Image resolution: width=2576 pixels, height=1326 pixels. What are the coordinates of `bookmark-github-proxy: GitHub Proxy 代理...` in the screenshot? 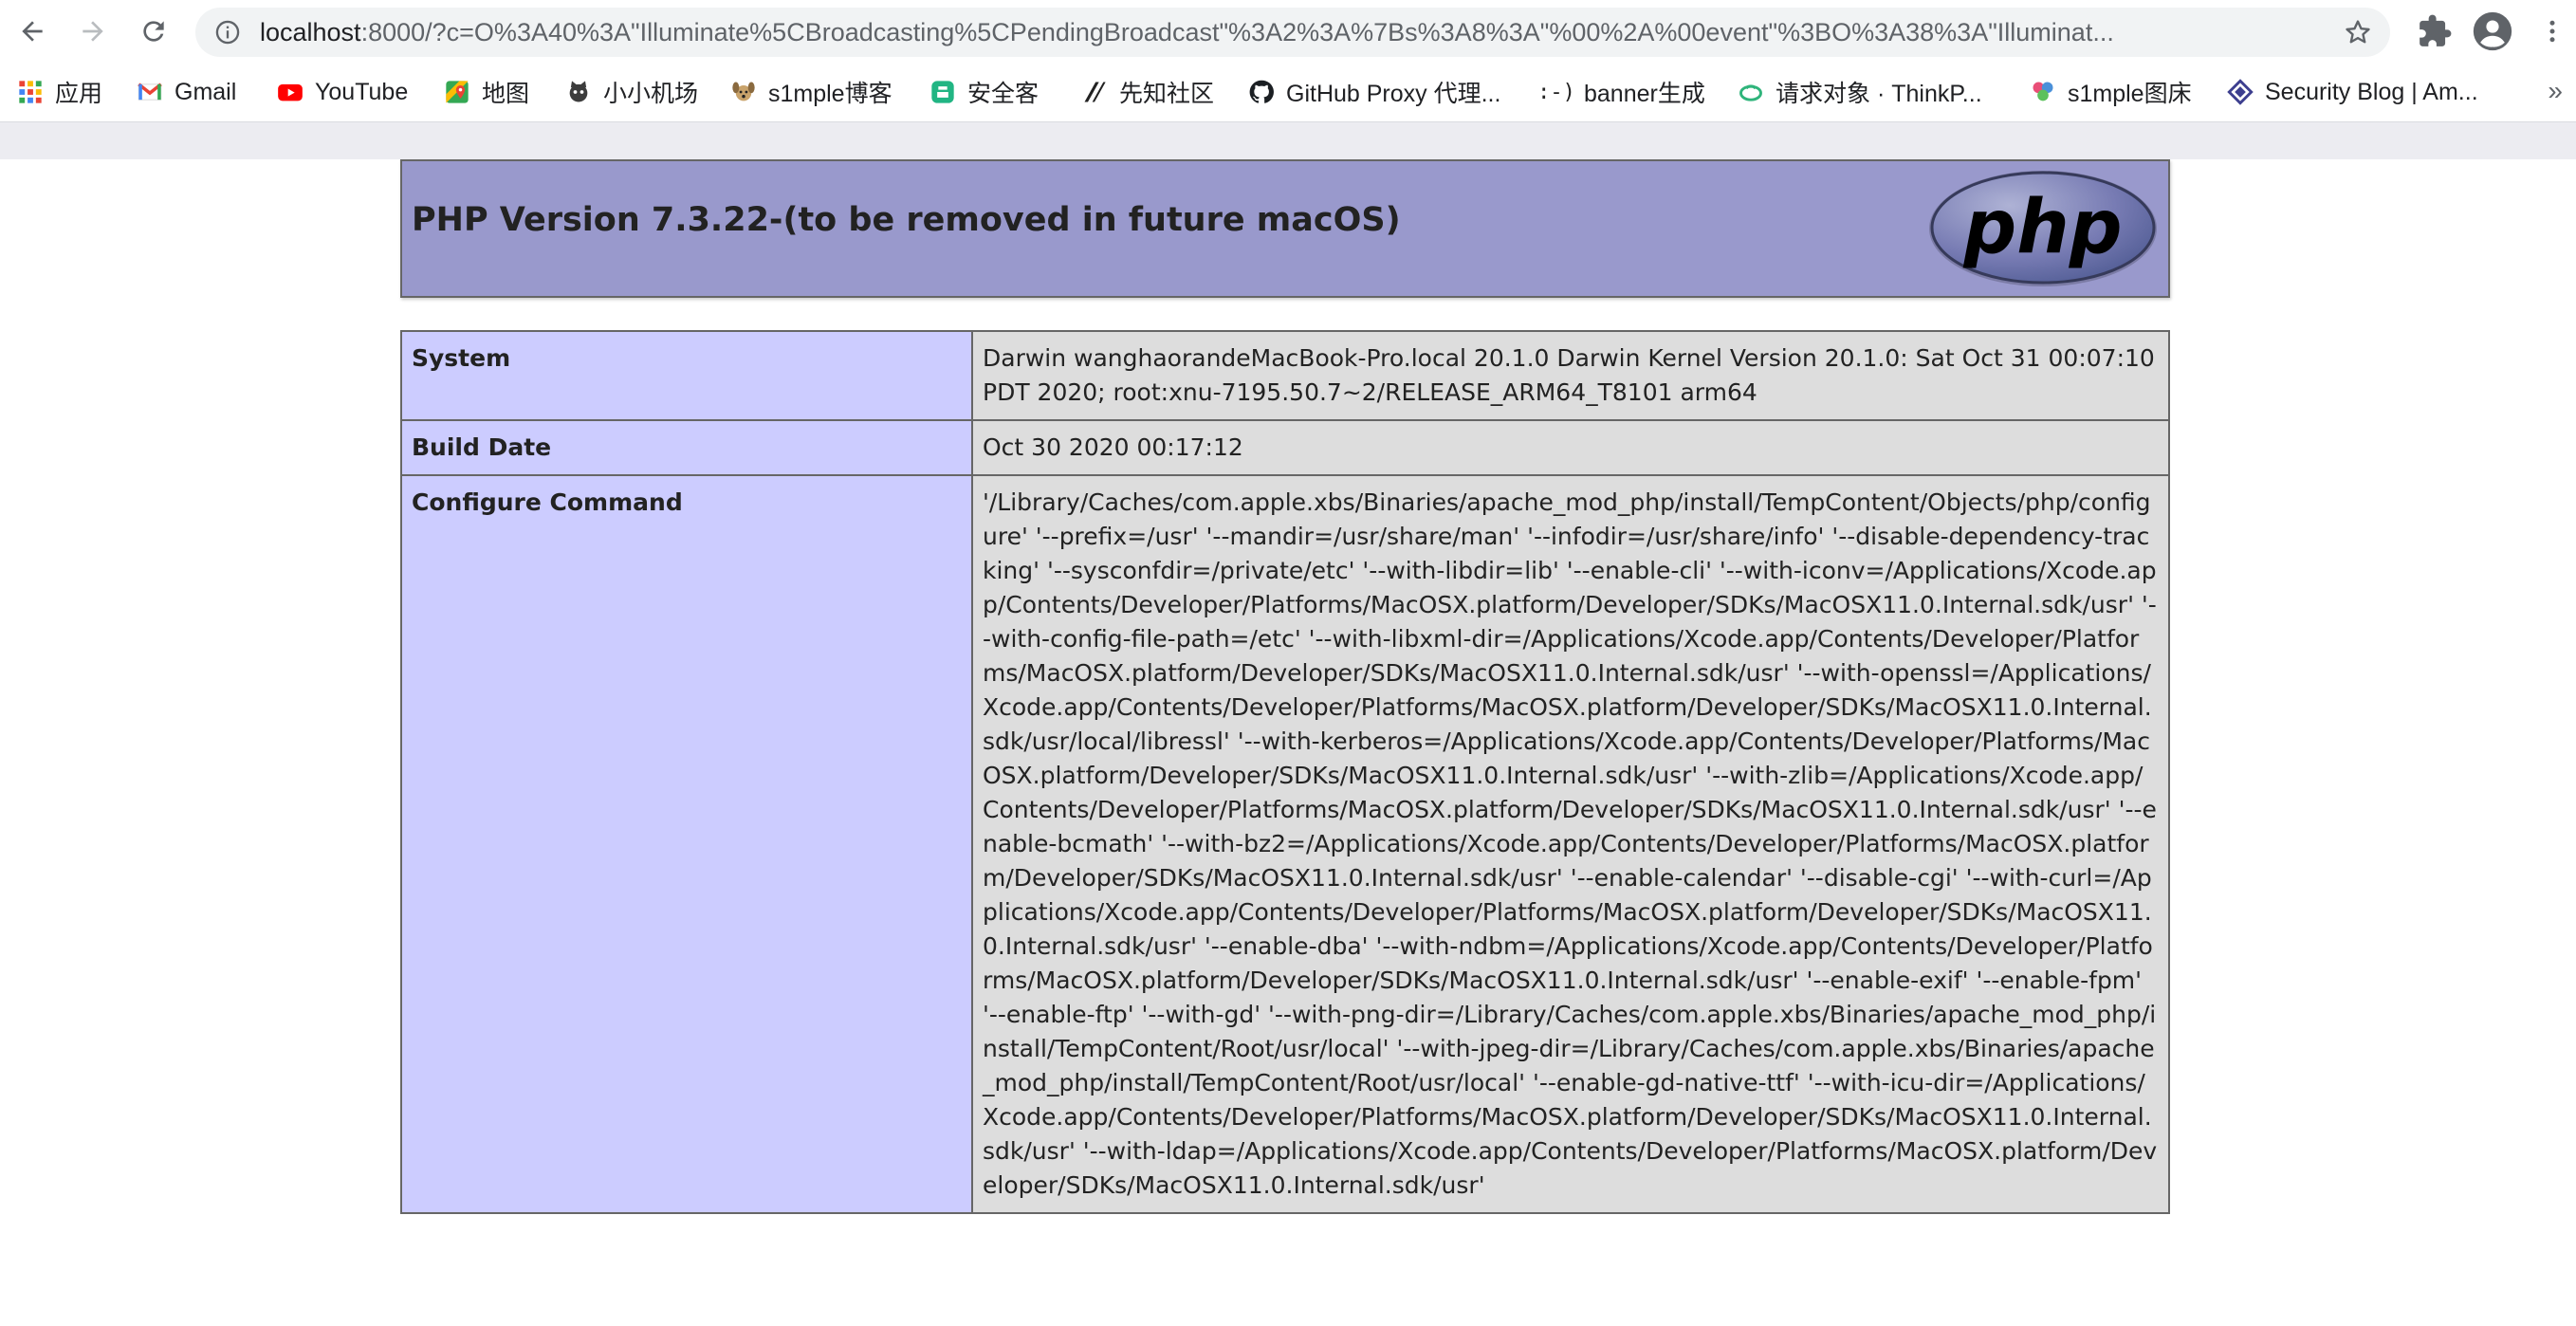 It's located at (1374, 92).